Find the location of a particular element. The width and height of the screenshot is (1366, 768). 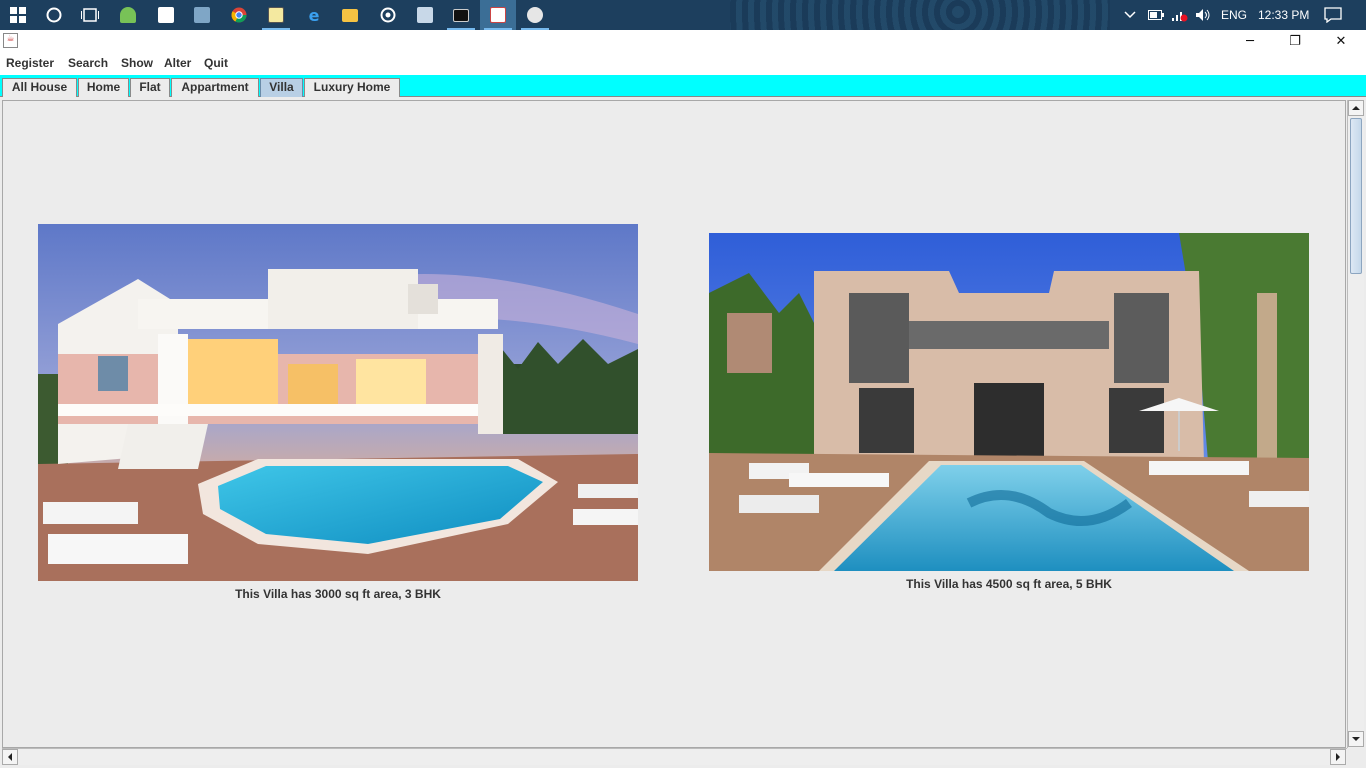

notepad-icon is located at coordinates (276, 15).